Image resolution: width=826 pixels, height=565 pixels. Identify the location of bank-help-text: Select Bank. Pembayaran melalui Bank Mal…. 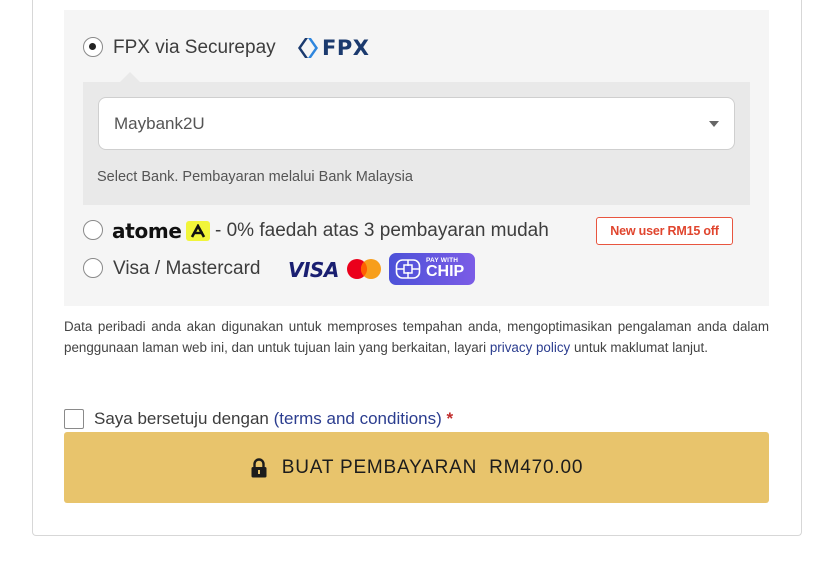
(255, 177).